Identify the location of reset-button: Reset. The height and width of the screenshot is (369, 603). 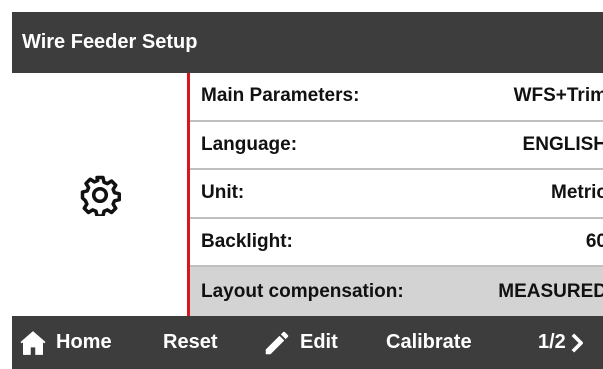
(190, 342).